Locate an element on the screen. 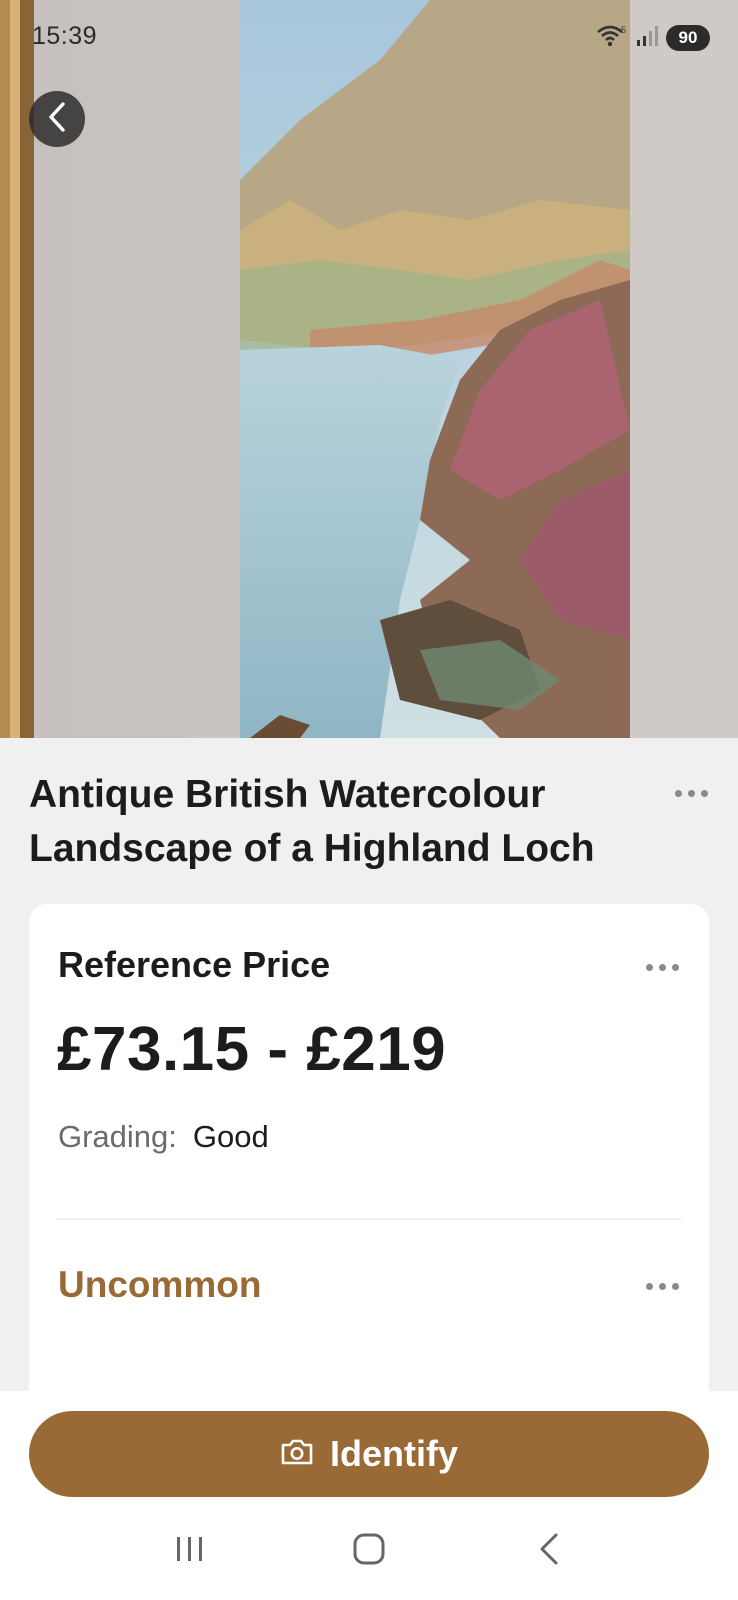  status-icons: 5 90 is located at coordinates (653, 38).